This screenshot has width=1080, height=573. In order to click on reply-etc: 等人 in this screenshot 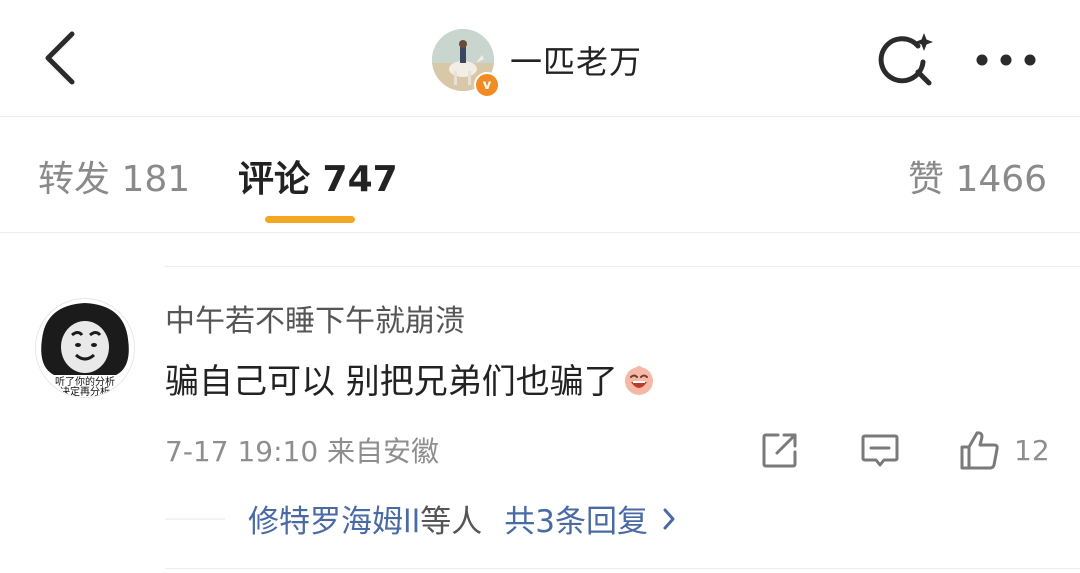, I will do `click(451, 522)`.